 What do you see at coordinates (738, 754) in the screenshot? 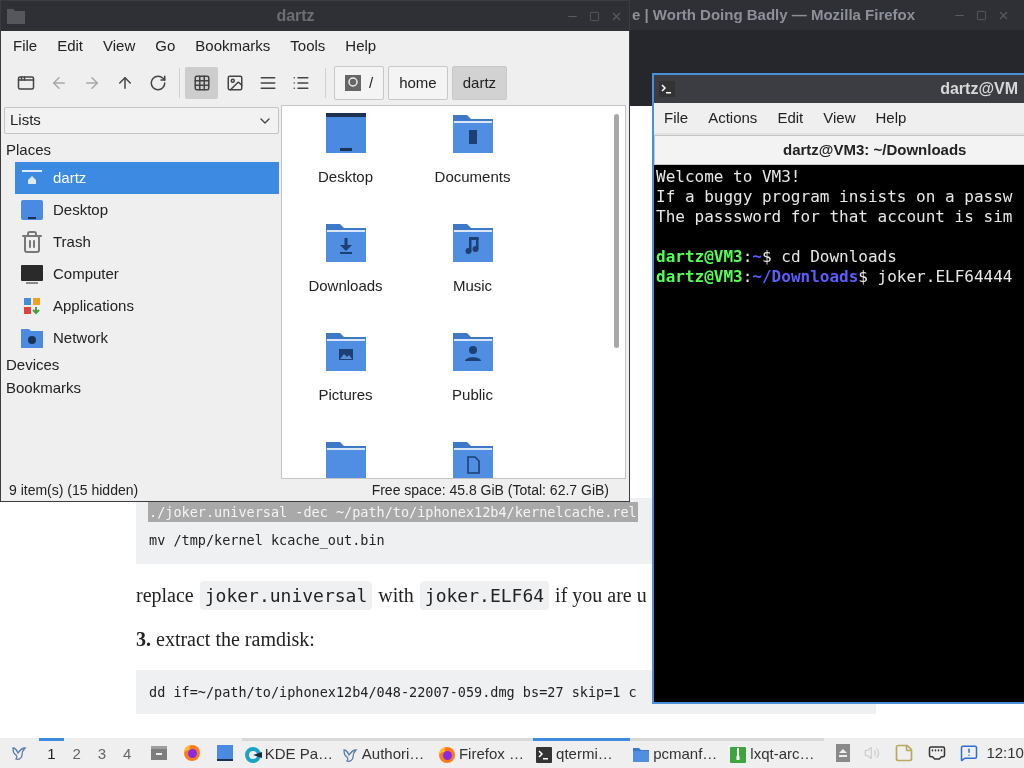
I see `archive-icon` at bounding box center [738, 754].